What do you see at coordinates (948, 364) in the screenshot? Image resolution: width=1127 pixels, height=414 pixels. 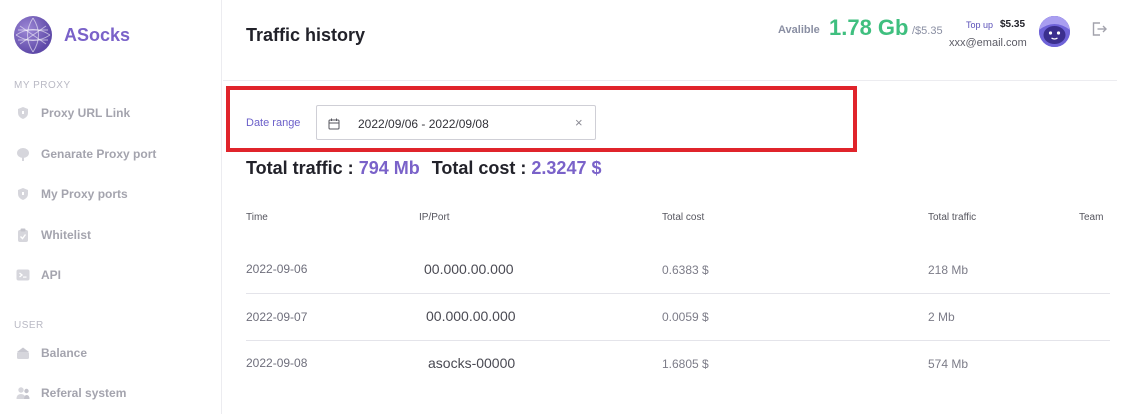 I see `cell-total-traffic: 574 Mb` at bounding box center [948, 364].